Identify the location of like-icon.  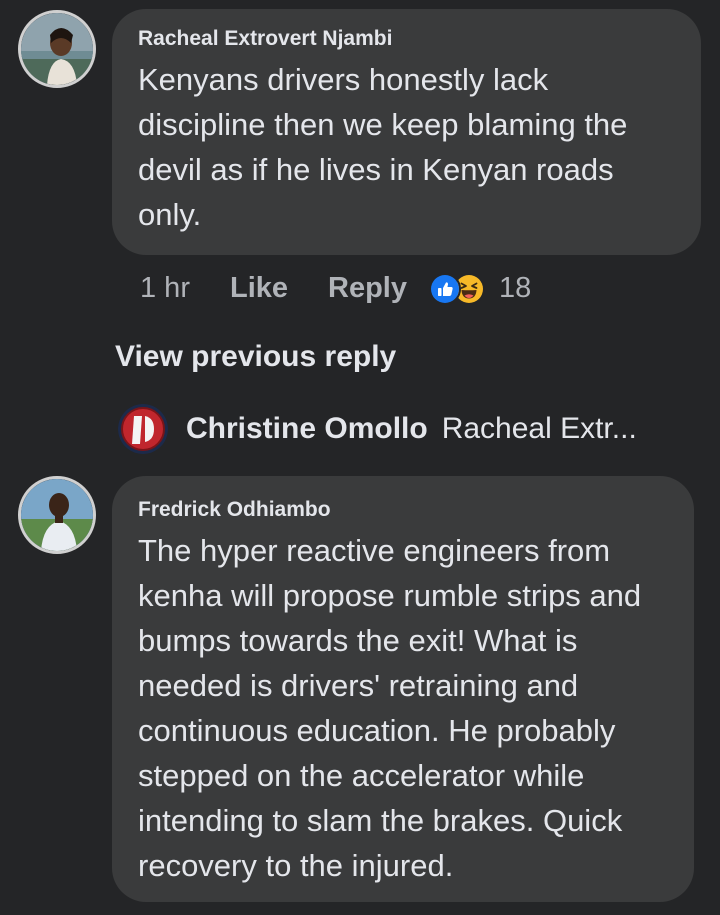
(445, 288).